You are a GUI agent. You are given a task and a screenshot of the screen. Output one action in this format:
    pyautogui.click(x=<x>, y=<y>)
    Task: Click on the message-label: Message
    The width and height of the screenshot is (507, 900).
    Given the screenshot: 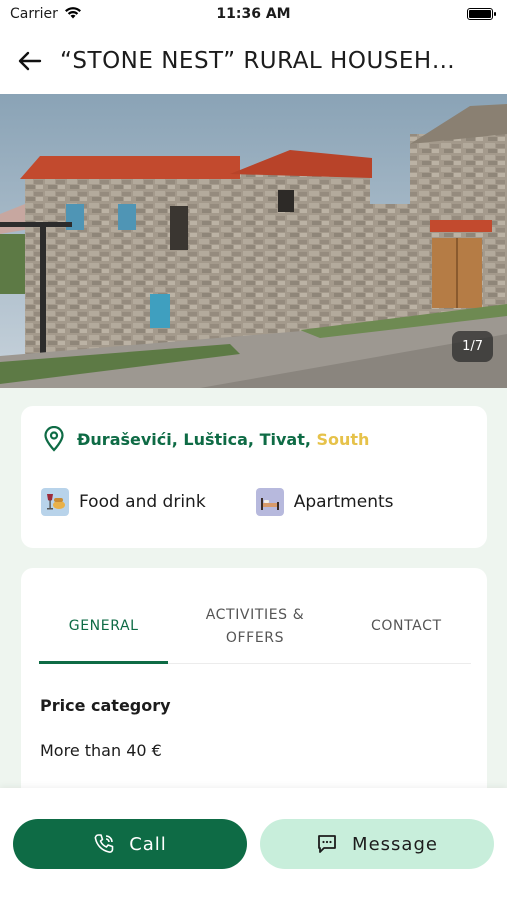 What is the action you would take?
    pyautogui.click(x=395, y=844)
    